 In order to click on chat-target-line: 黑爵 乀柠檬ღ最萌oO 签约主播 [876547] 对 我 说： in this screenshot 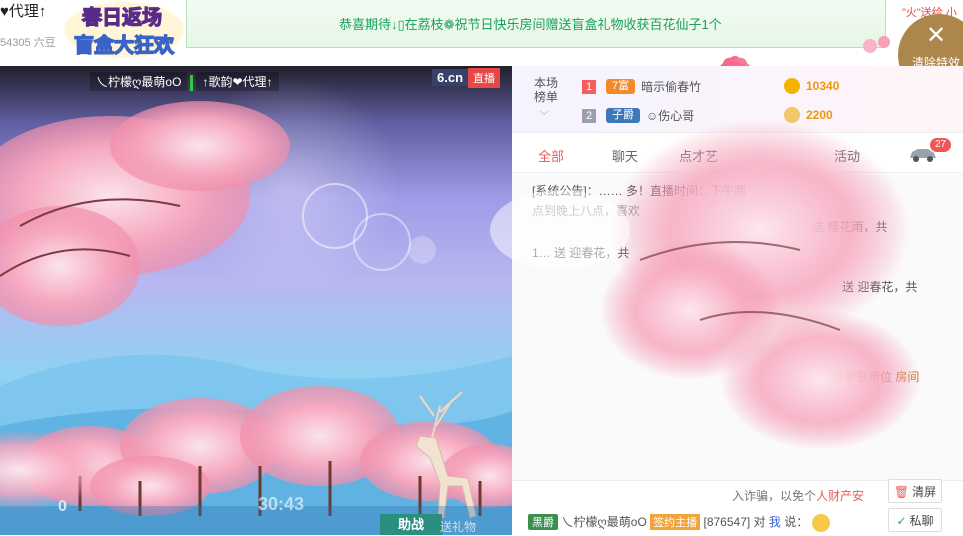, I will do `click(679, 522)`.